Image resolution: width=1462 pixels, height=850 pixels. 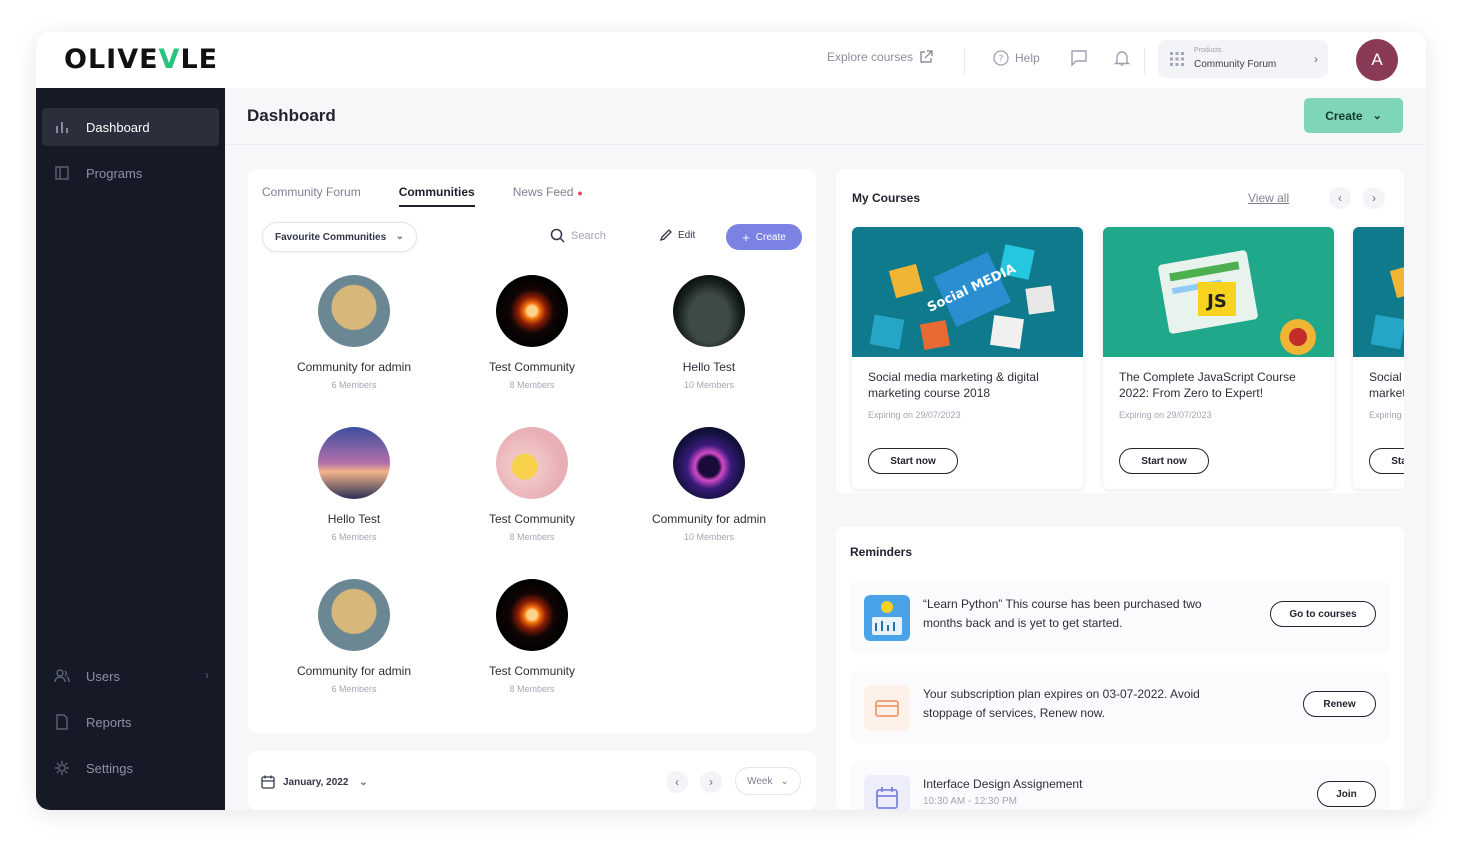 What do you see at coordinates (1346, 794) in the screenshot?
I see `join-button: Join` at bounding box center [1346, 794].